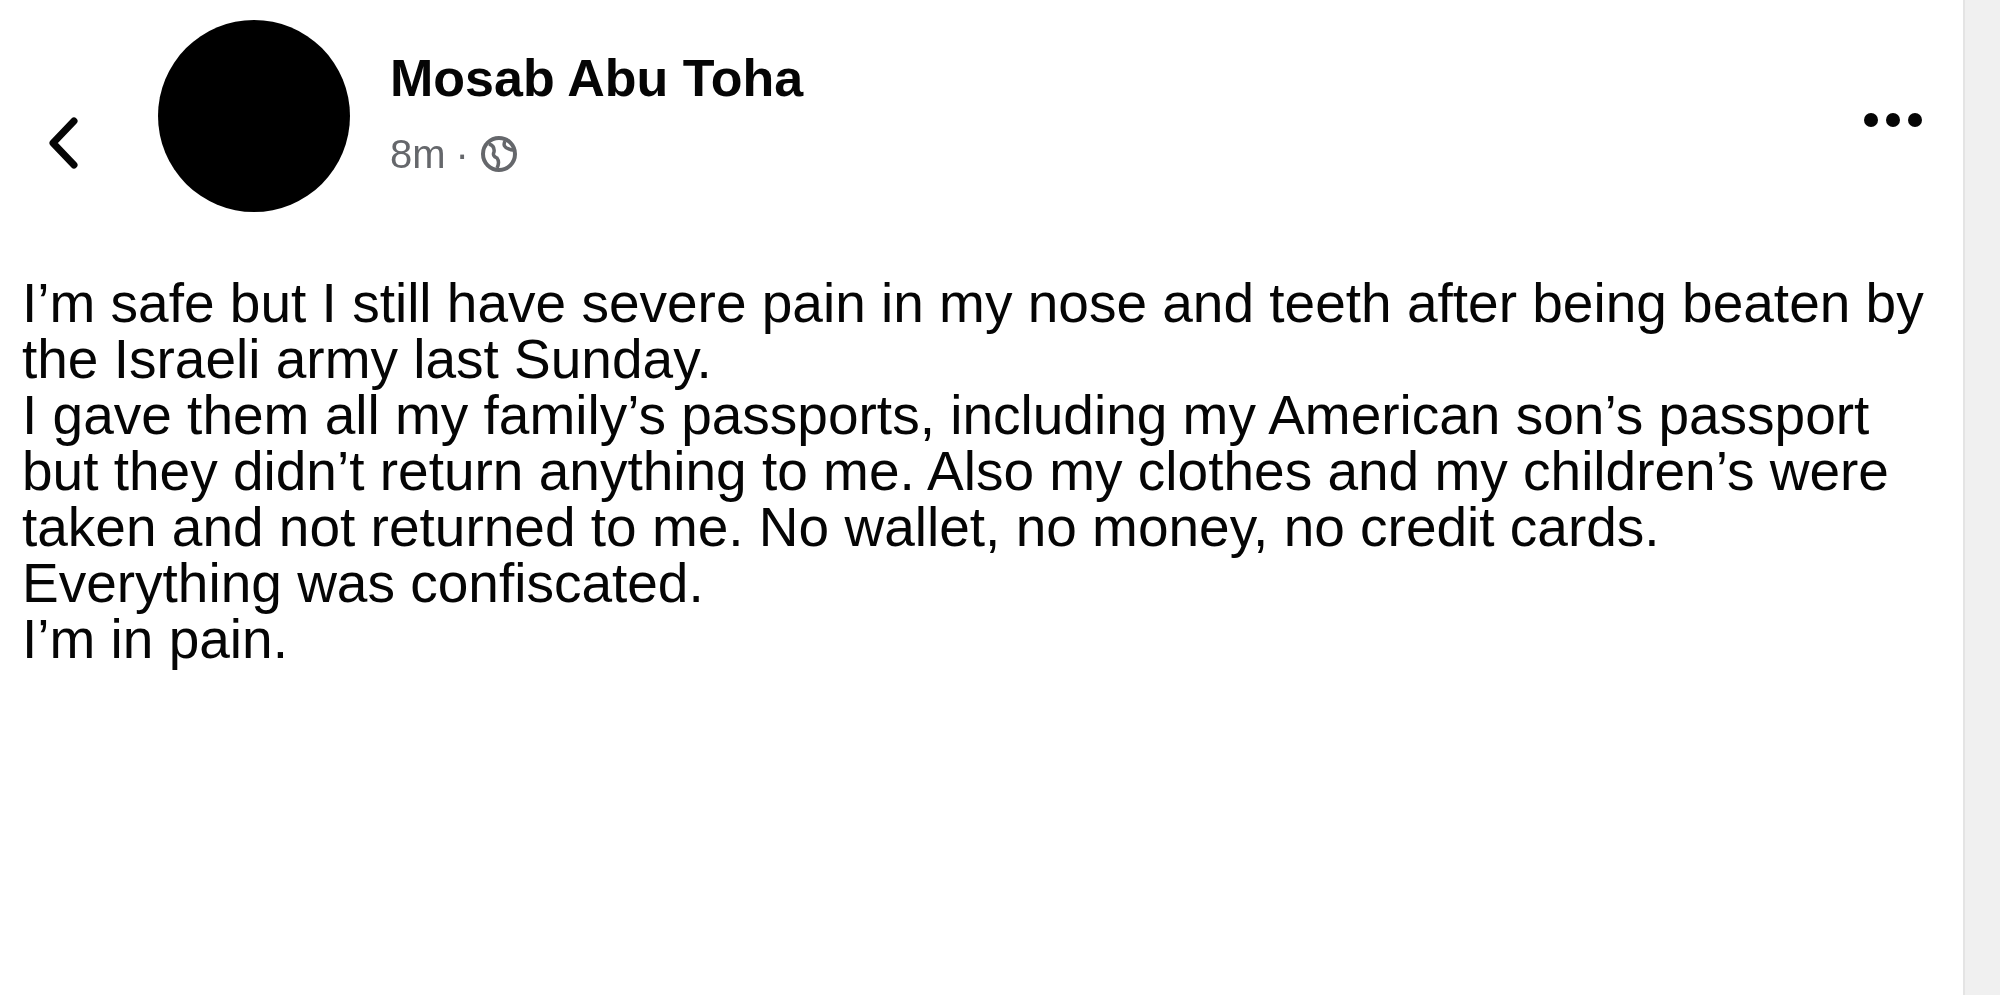  Describe the element at coordinates (418, 154) in the screenshot. I see `post-time: 8m` at that location.